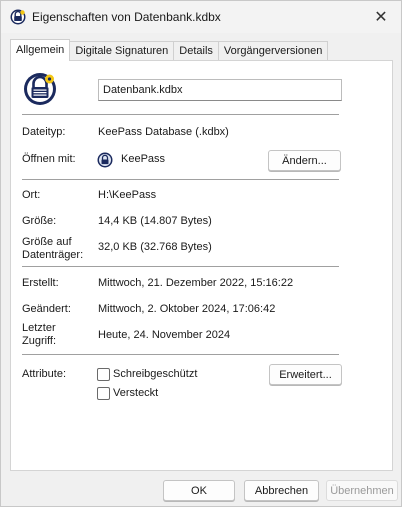 Image resolution: width=402 pixels, height=507 pixels. What do you see at coordinates (155, 221) in the screenshot?
I see `size-value: 14,4 KB (14.807 Bytes)` at bounding box center [155, 221].